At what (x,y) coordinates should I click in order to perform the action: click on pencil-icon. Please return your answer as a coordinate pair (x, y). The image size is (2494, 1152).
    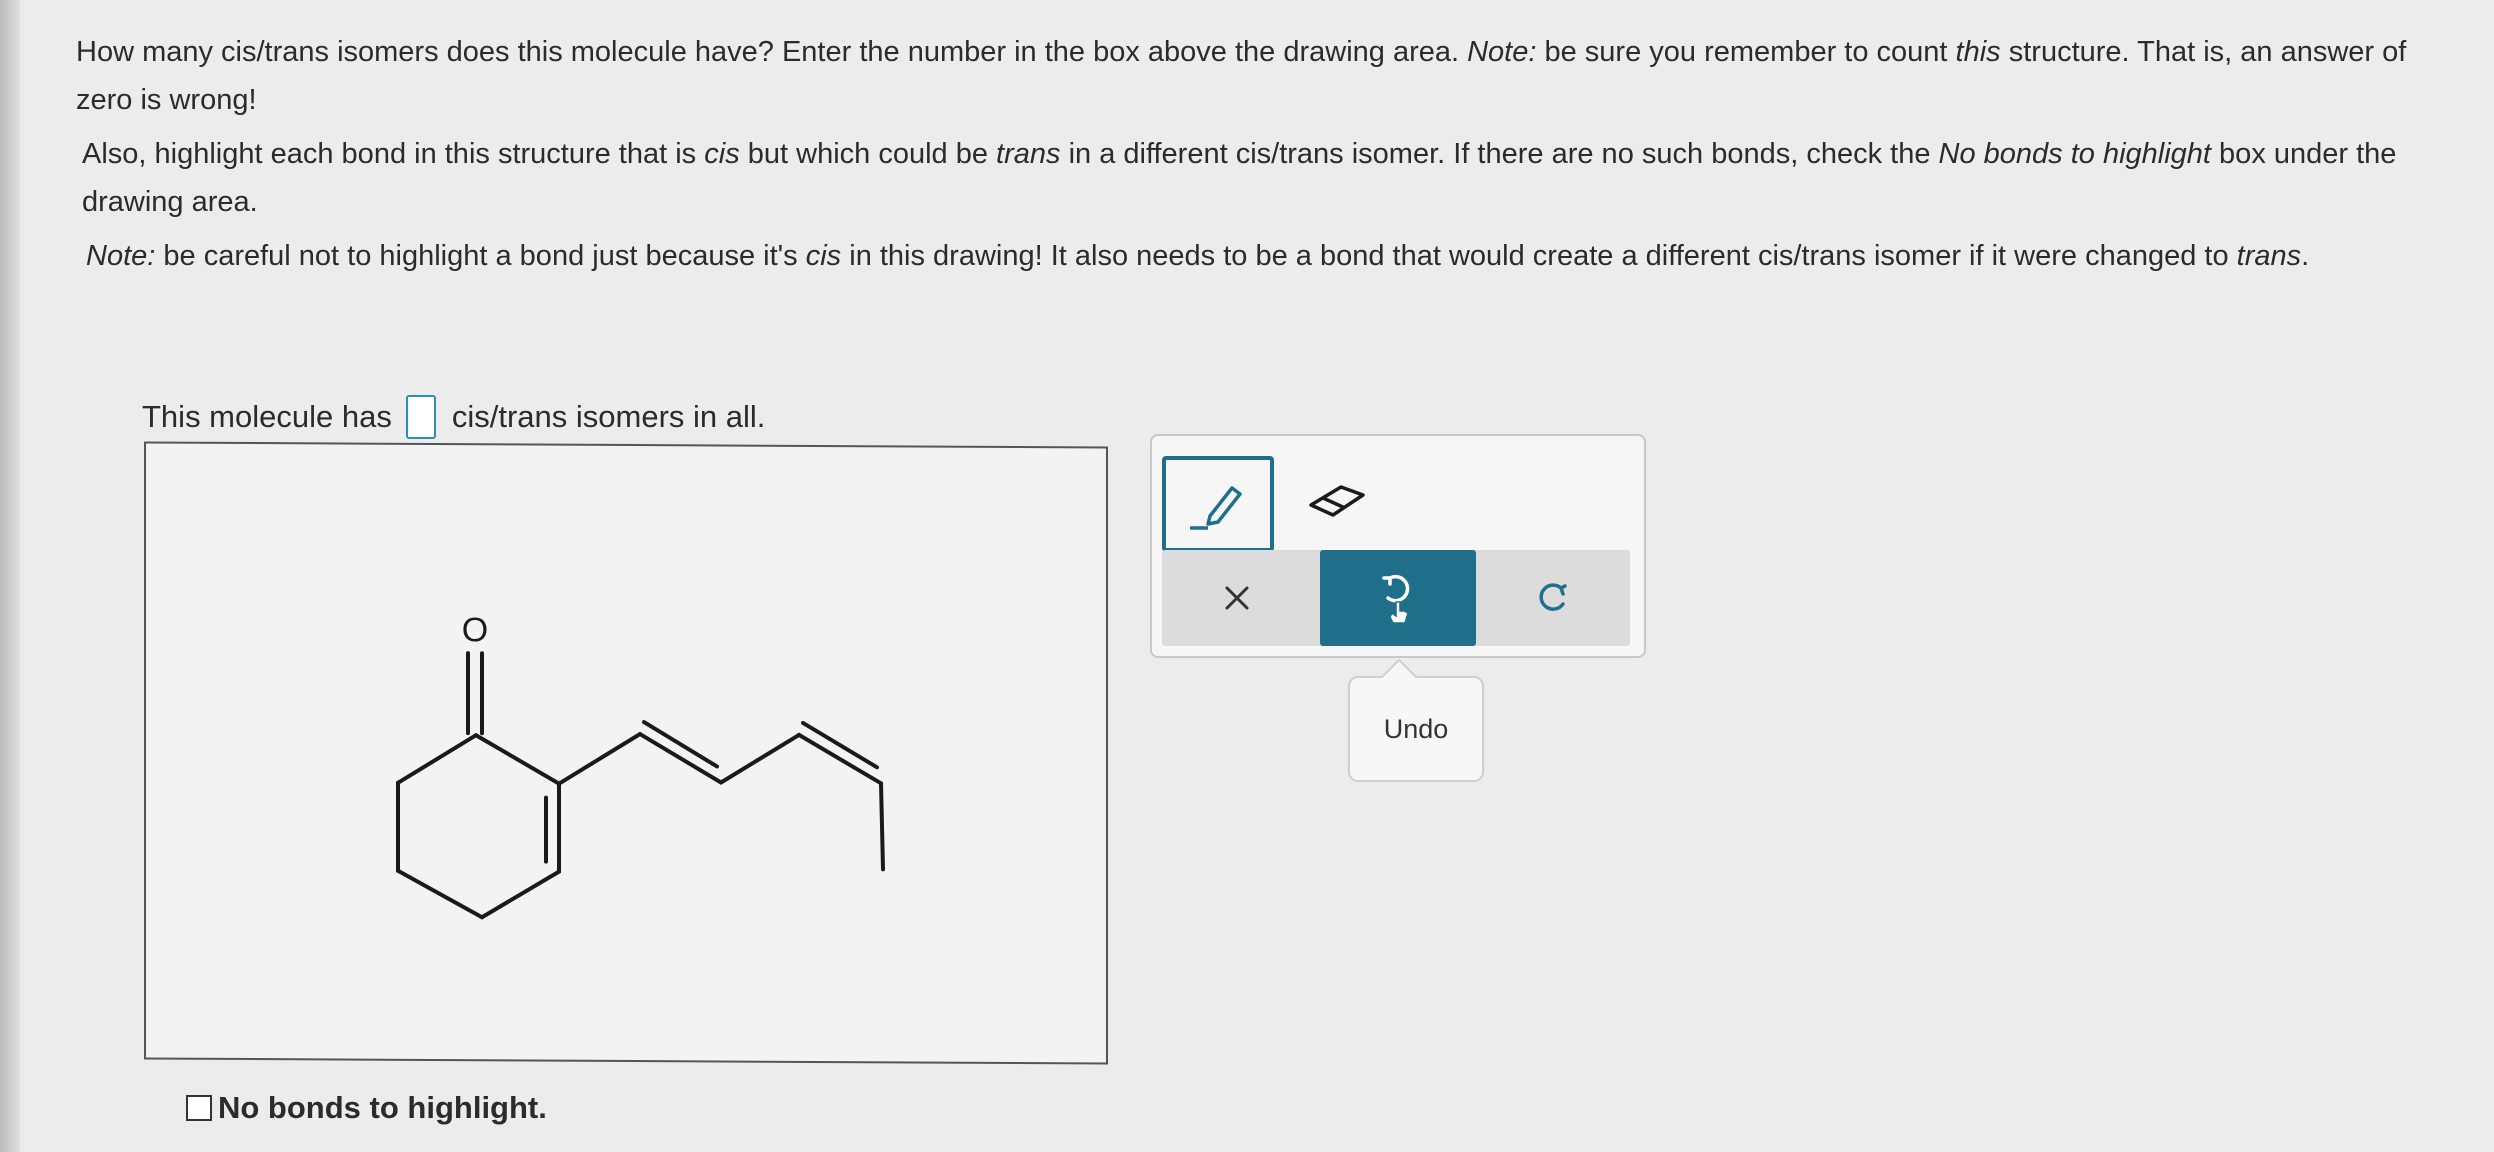
    Looking at the image, I should click on (1216, 508).